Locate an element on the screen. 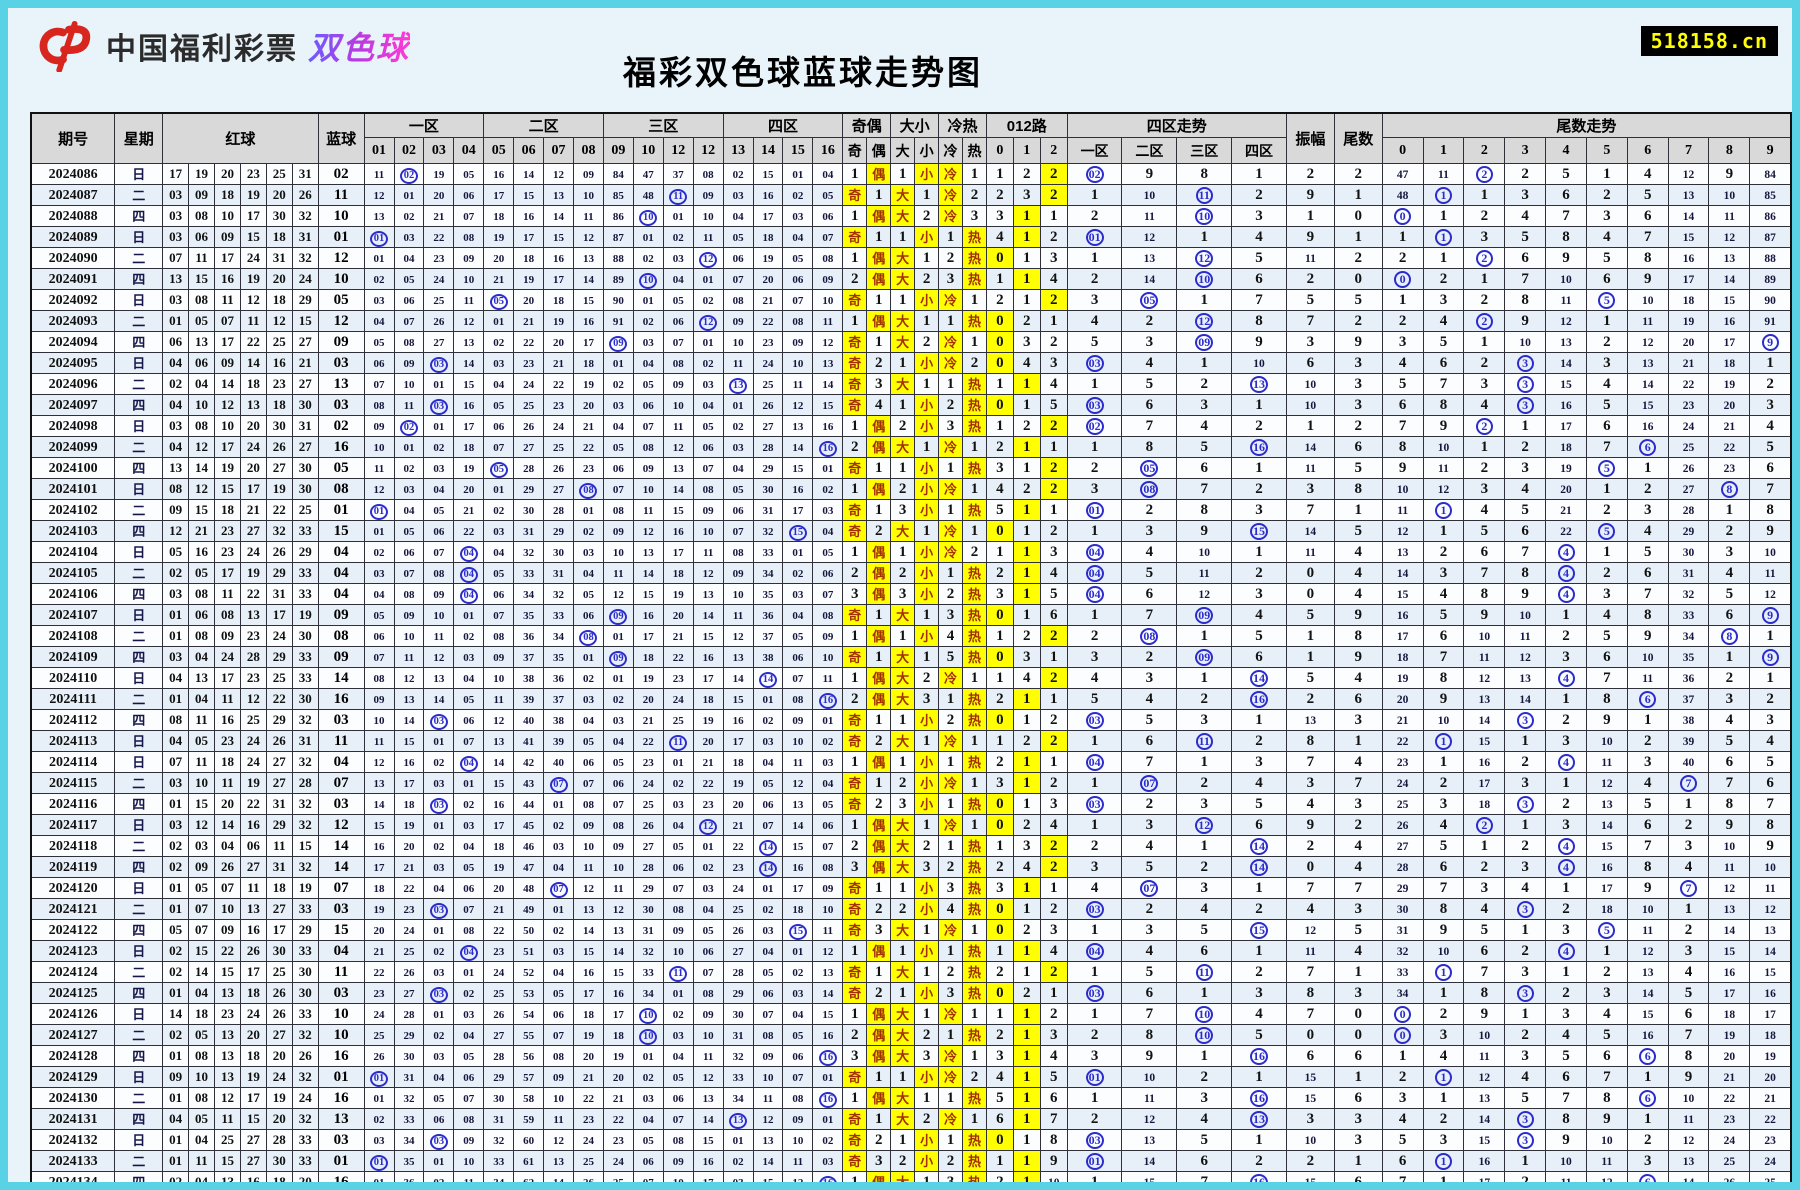 Image resolution: width=1800 pixels, height=1190 pixels. blue-ball: 03 is located at coordinates (341, 1140).